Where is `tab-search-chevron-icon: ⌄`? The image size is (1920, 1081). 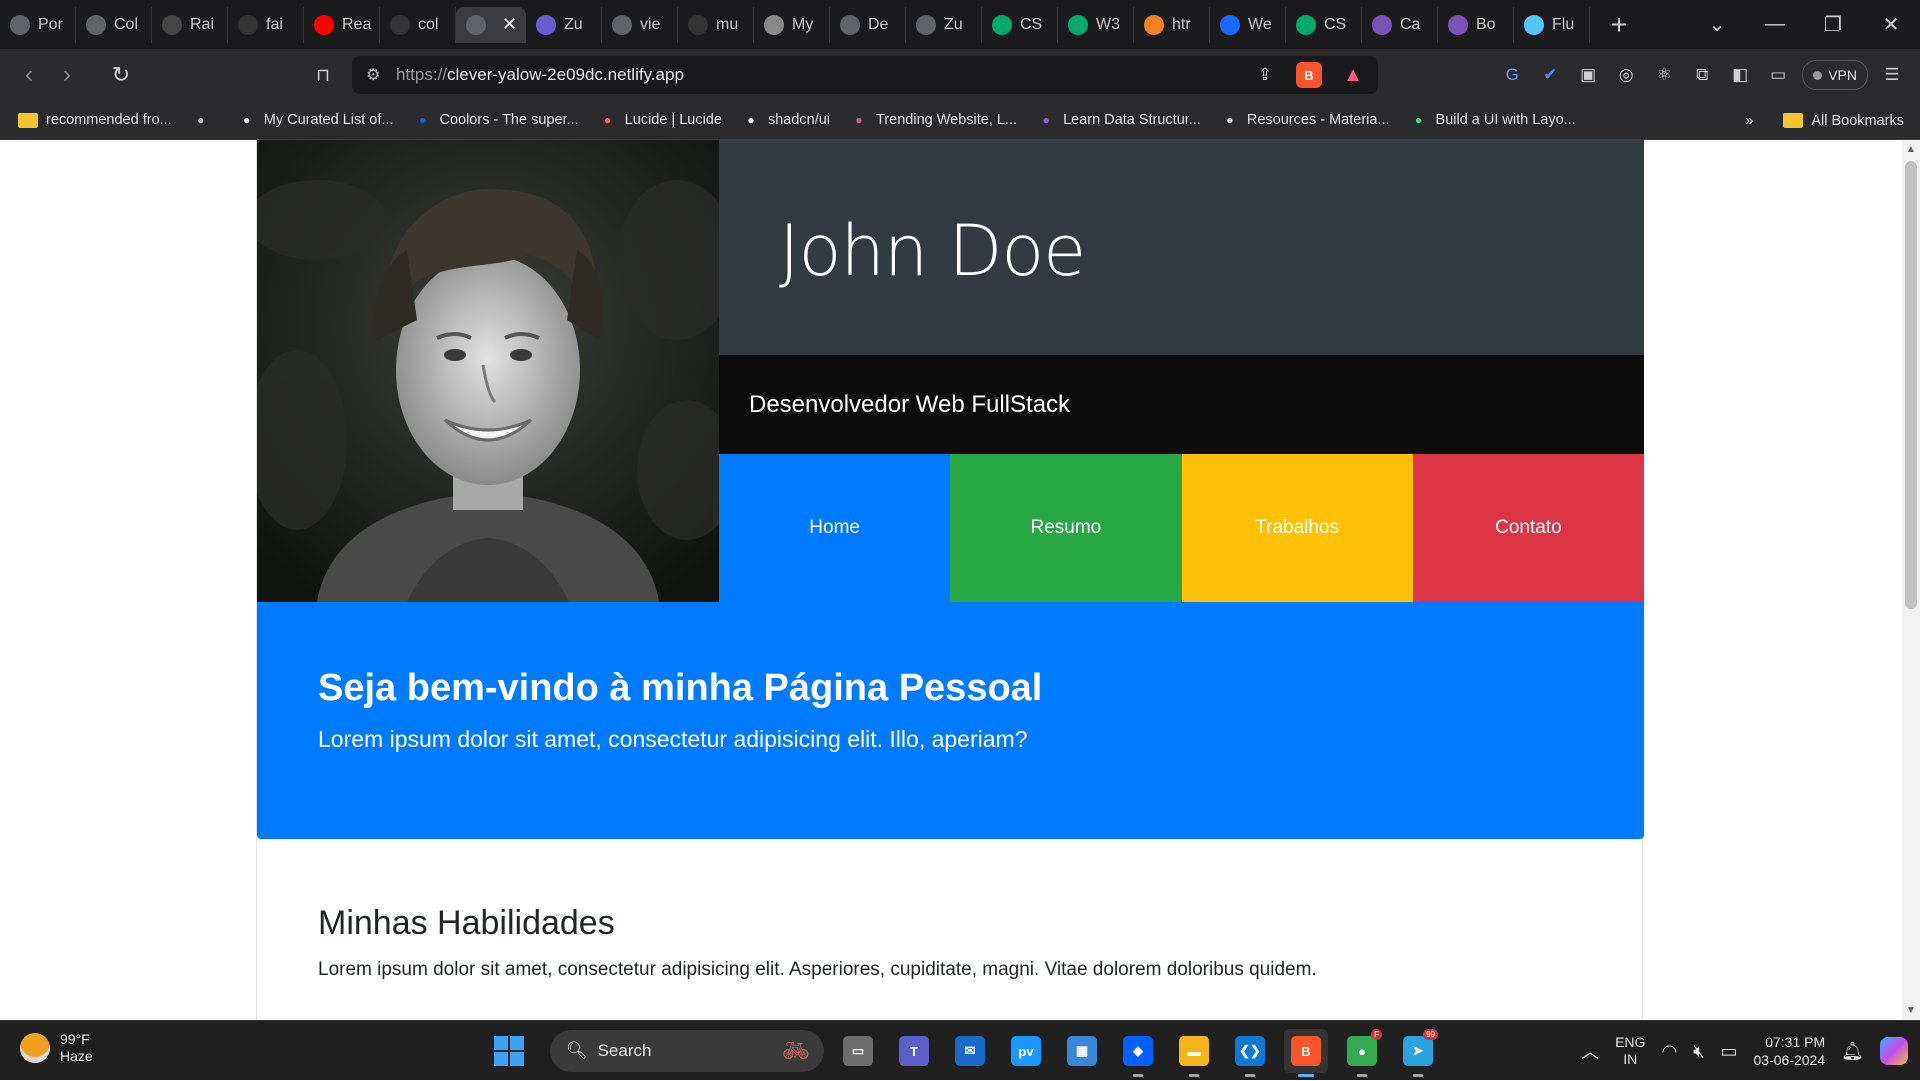 tab-search-chevron-icon: ⌄ is located at coordinates (1717, 24).